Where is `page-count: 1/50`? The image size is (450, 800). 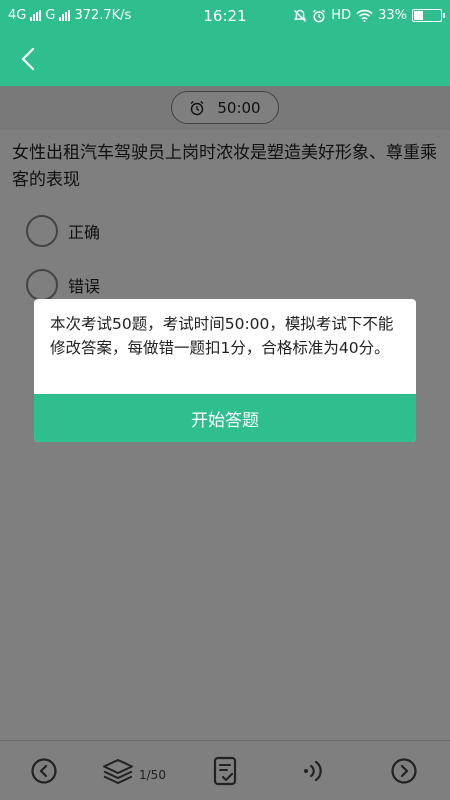
page-count: 1/50 is located at coordinates (152, 775).